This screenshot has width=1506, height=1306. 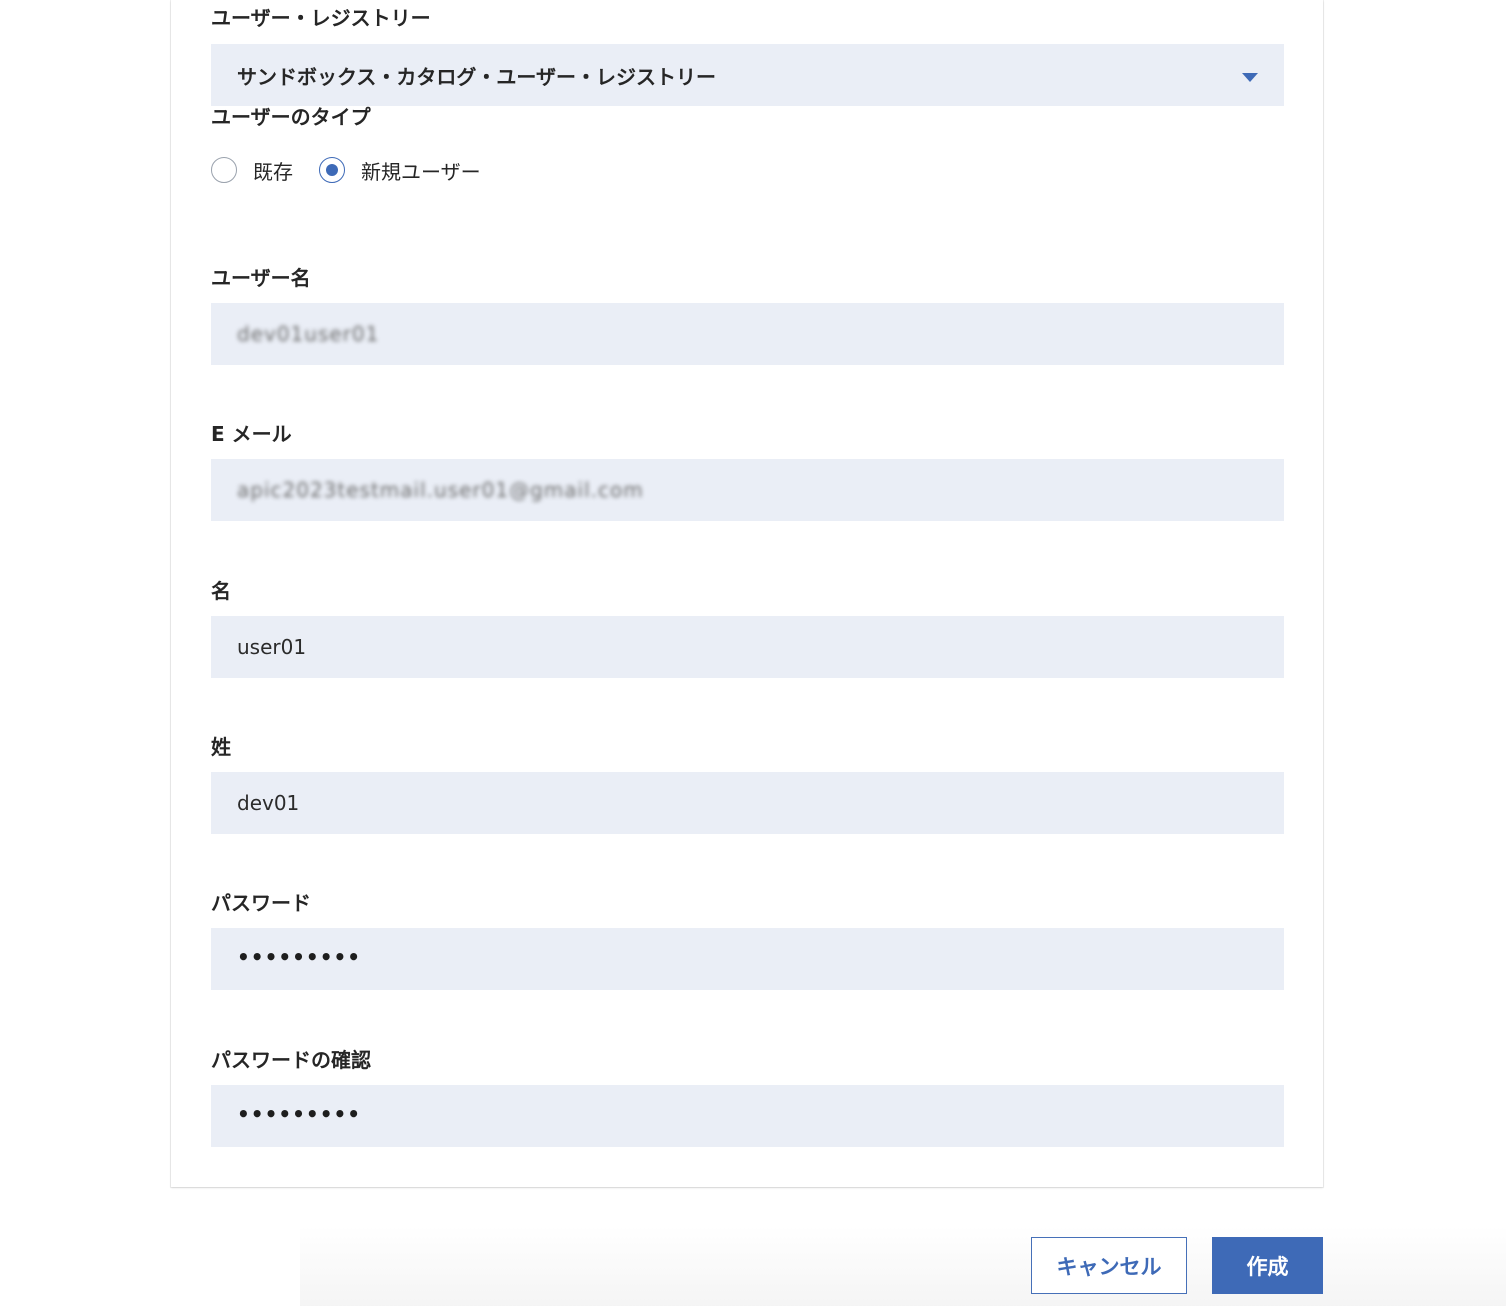 I want to click on radio-option-new-user: 新規ユーザー, so click(x=400, y=170).